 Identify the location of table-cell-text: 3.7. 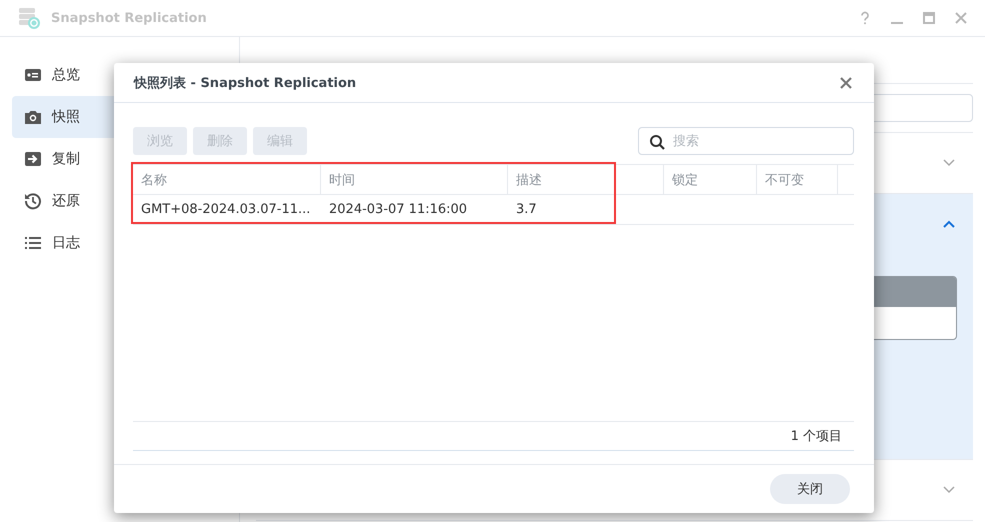
(526, 210).